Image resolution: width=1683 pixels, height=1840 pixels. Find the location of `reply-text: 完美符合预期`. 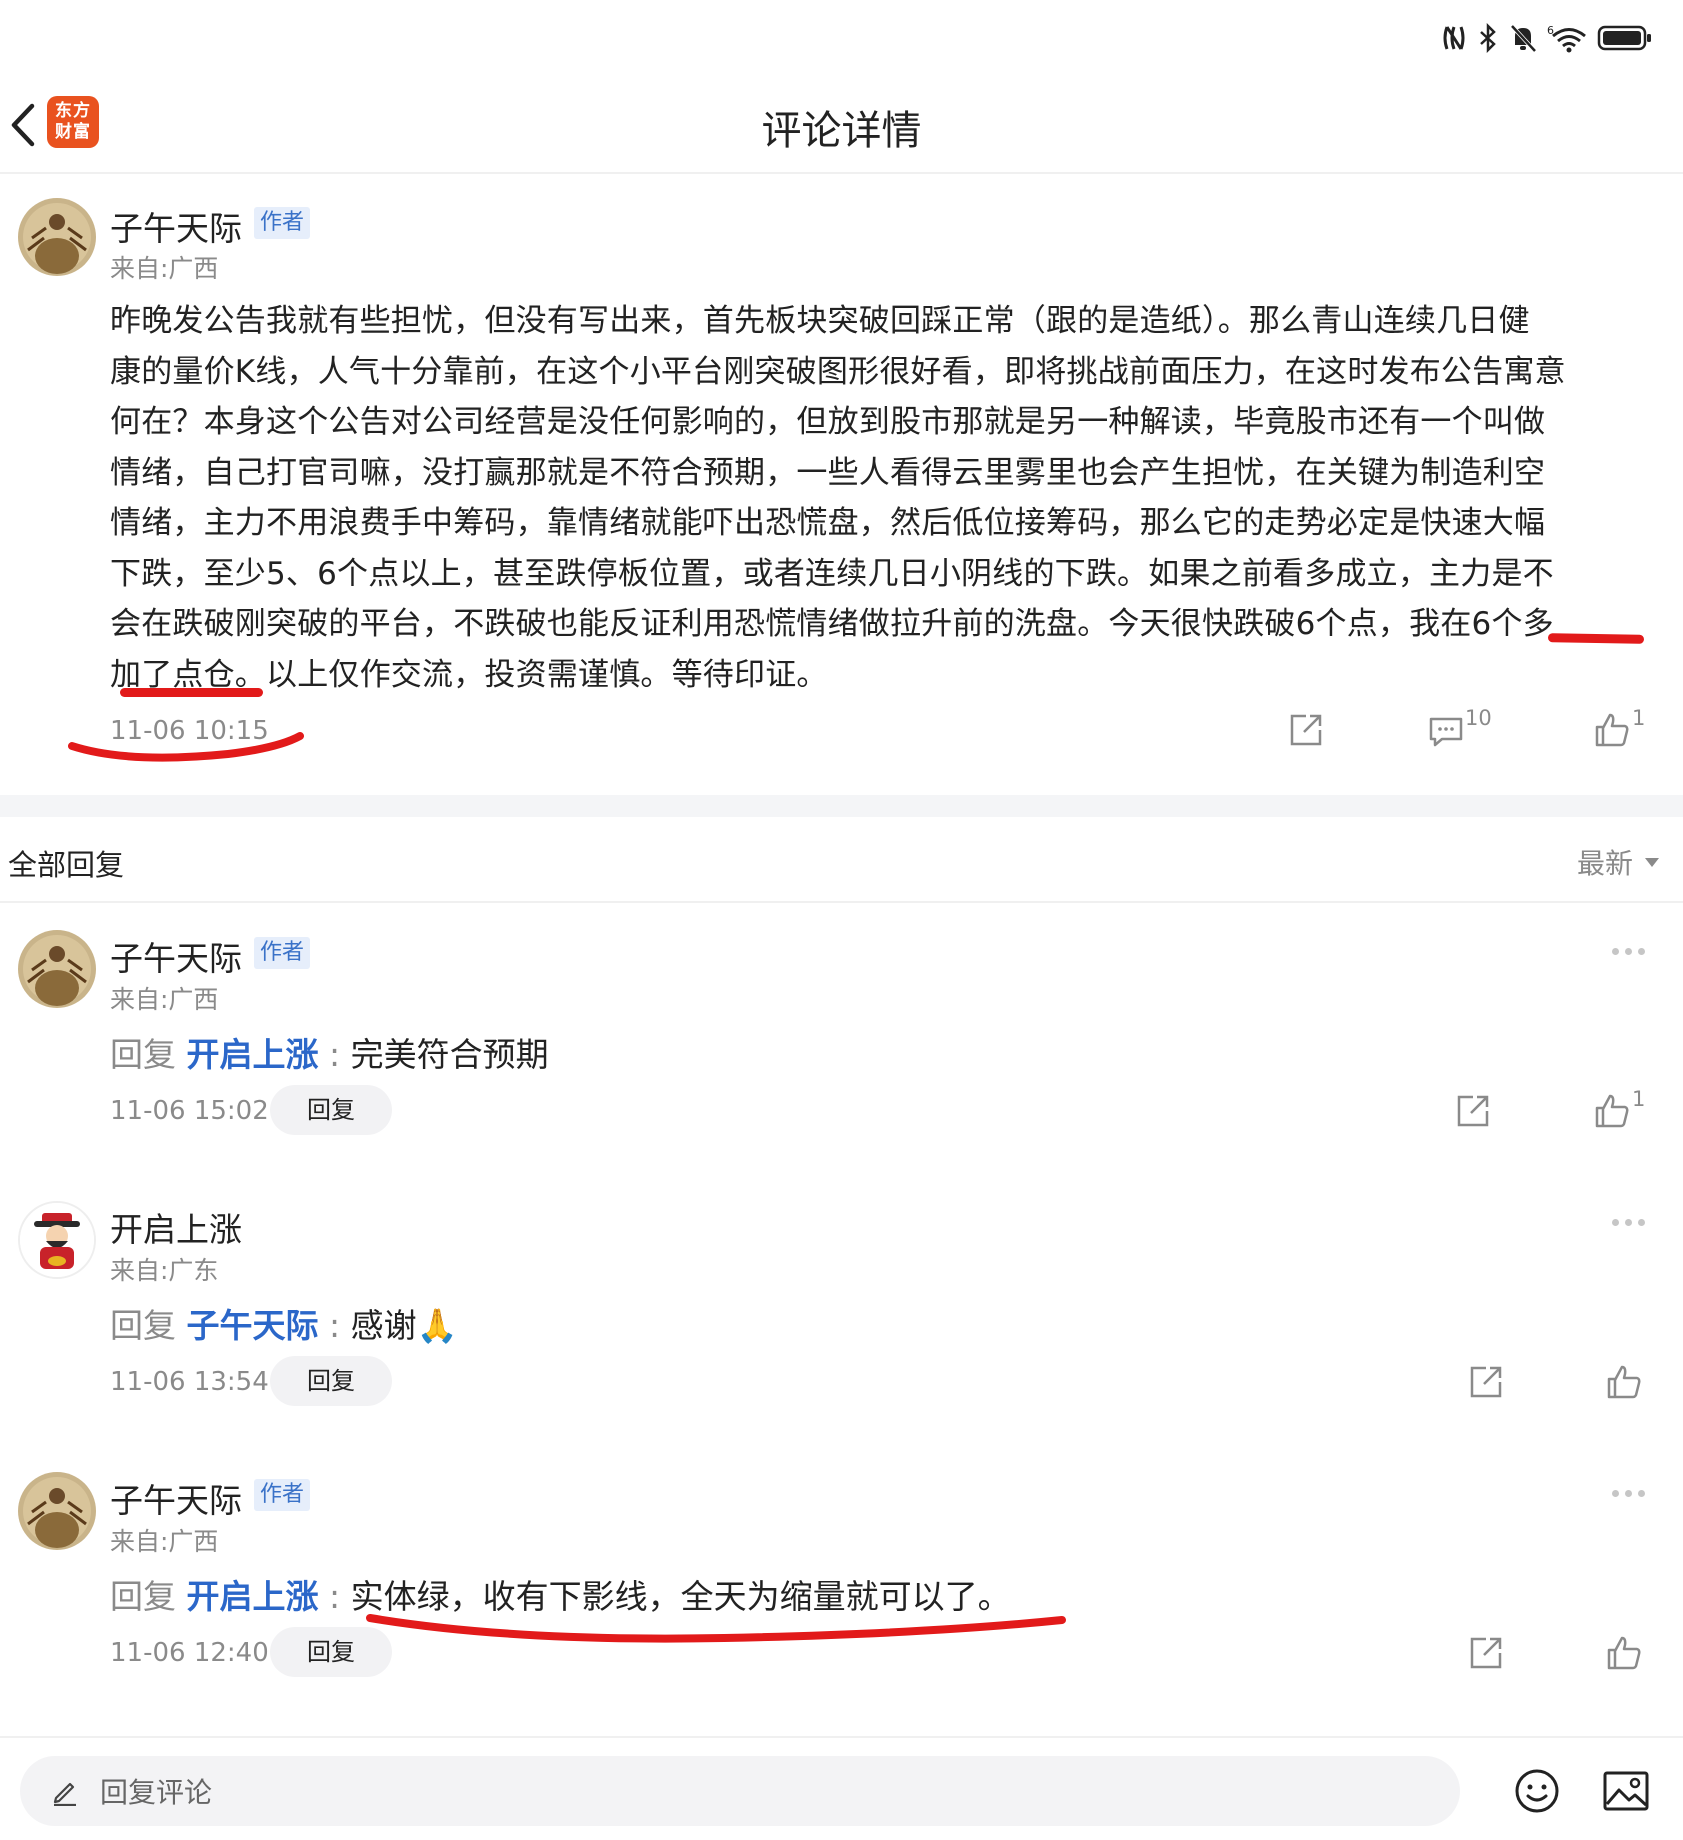

reply-text: 完美符合预期 is located at coordinates (449, 1054).